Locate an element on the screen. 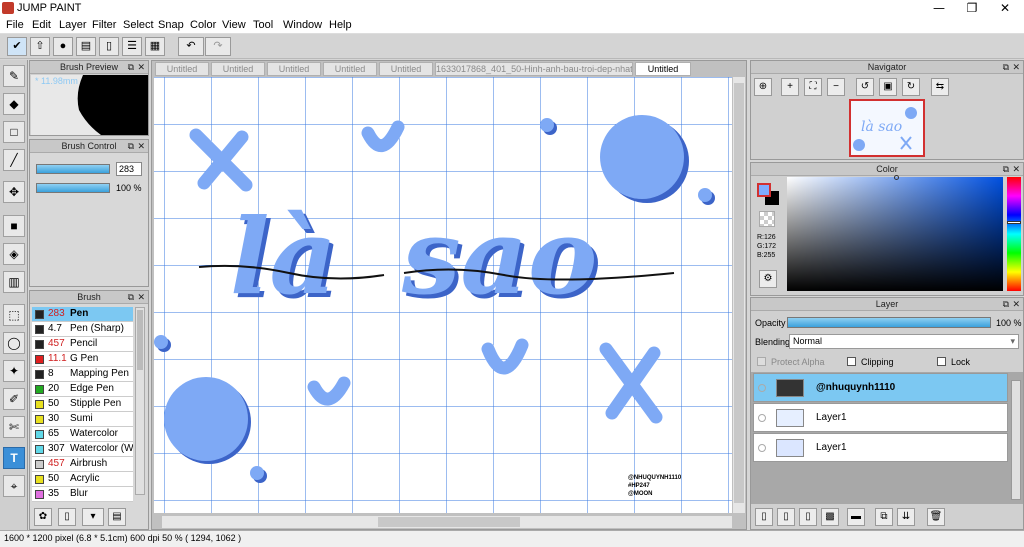 The image size is (1024, 547). layer-list-scrollbar is located at coordinates (1016, 440).